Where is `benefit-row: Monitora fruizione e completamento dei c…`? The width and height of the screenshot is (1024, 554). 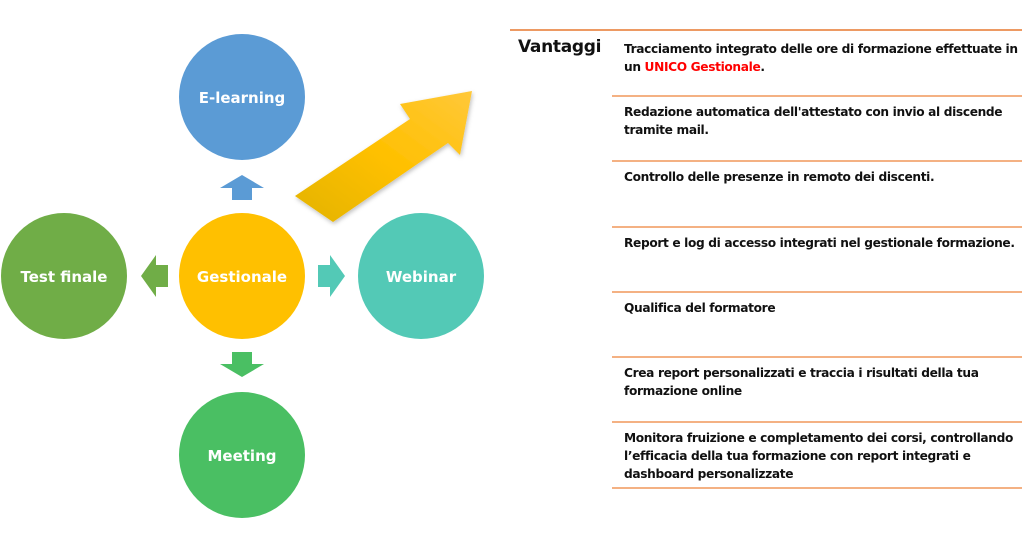
benefit-row: Monitora fruizione e completamento dei c… is located at coordinates (818, 456).